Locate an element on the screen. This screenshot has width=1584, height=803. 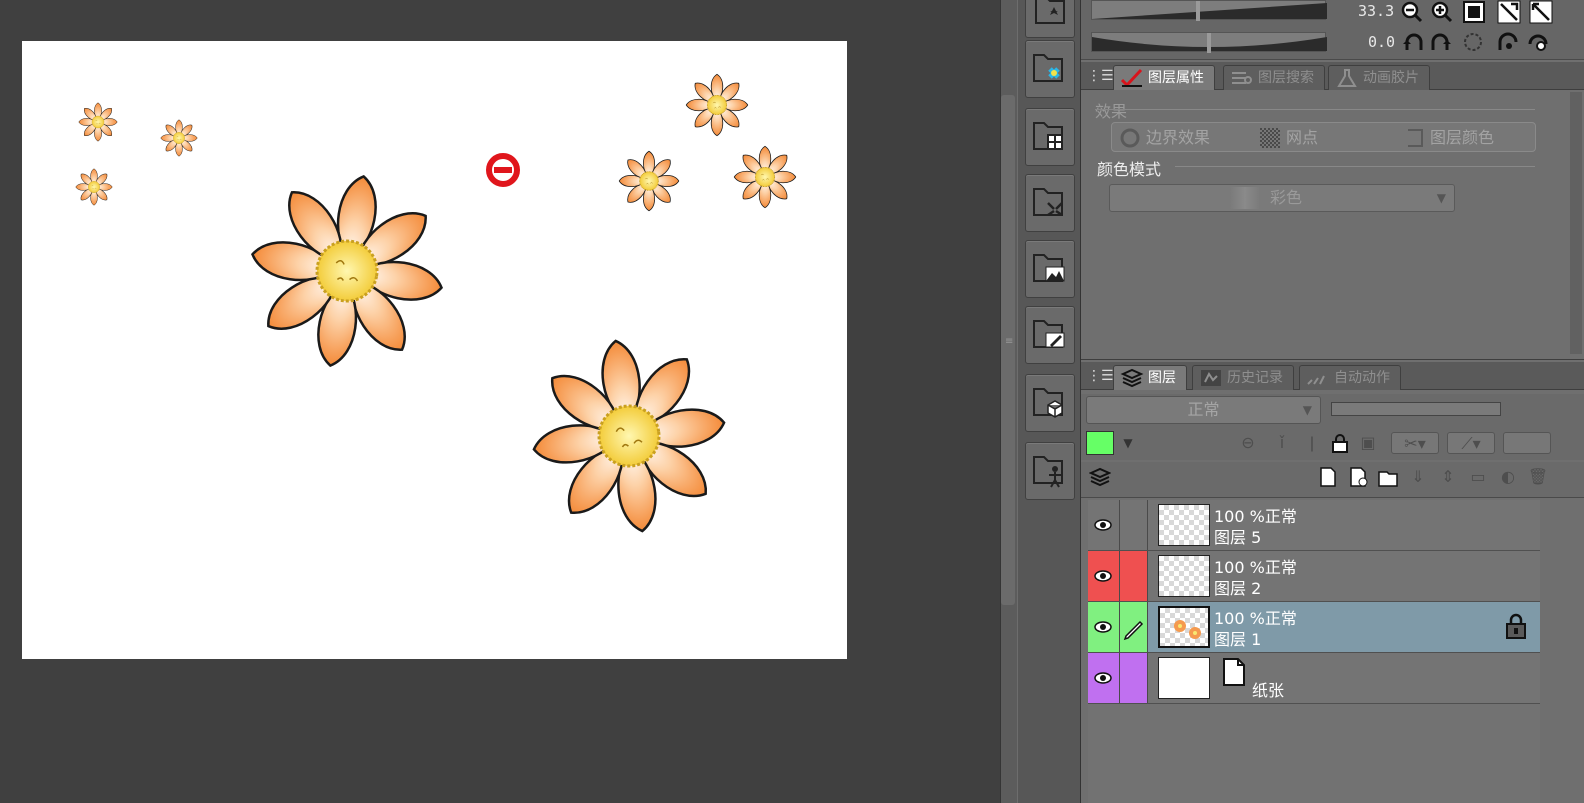
tab-layer: 图层 is located at coordinates (1150, 377).